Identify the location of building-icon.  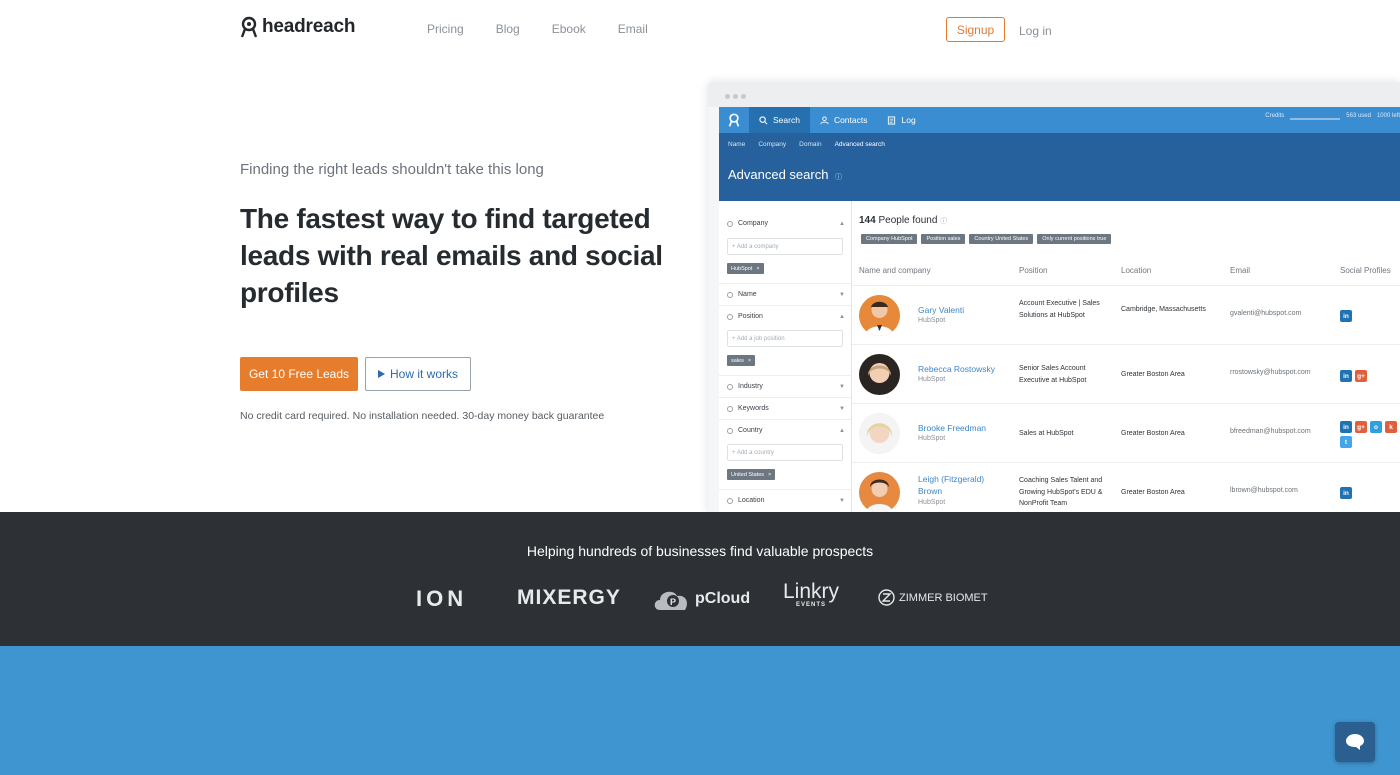
(730, 223).